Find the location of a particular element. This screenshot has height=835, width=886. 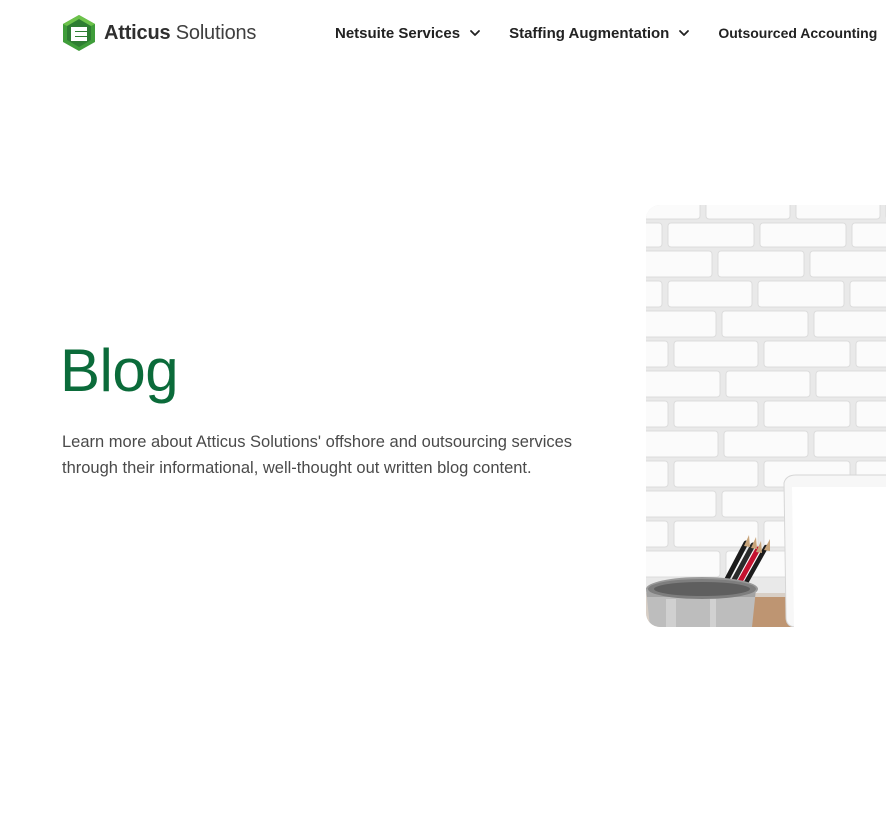

logo-wordmark: Atticus Solutions is located at coordinates (180, 33).